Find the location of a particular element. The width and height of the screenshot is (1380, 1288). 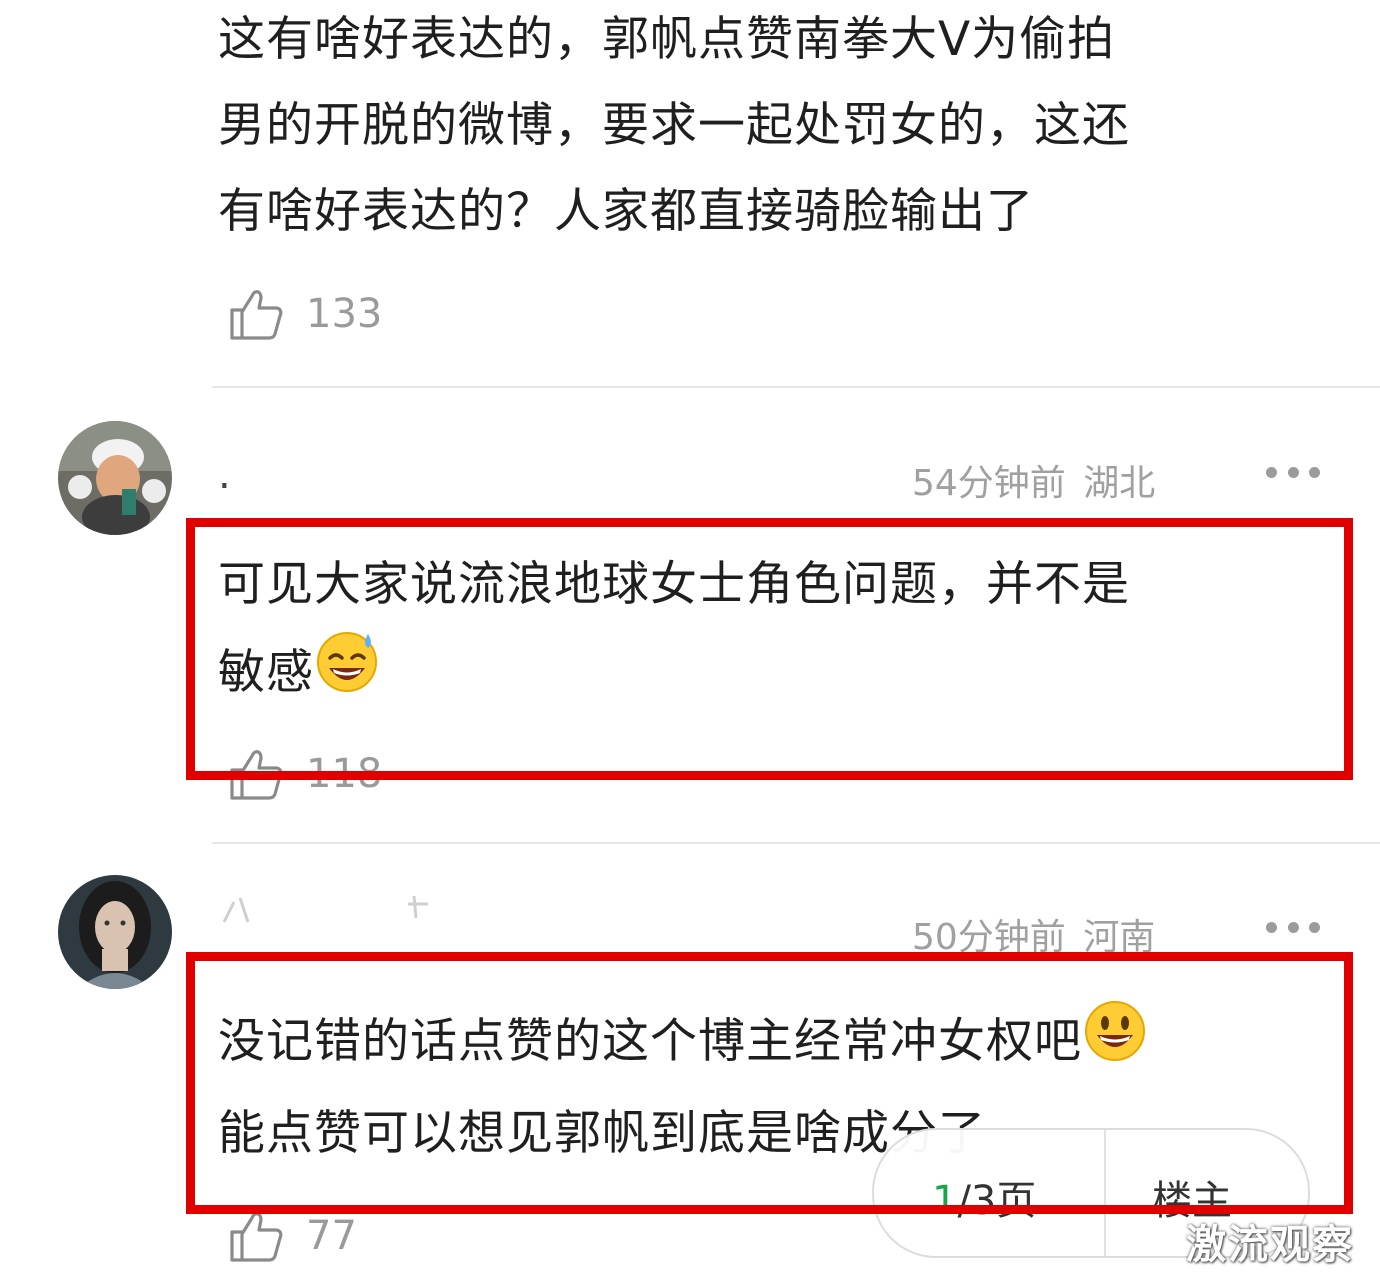

comment-3-avatar is located at coordinates (115, 932).